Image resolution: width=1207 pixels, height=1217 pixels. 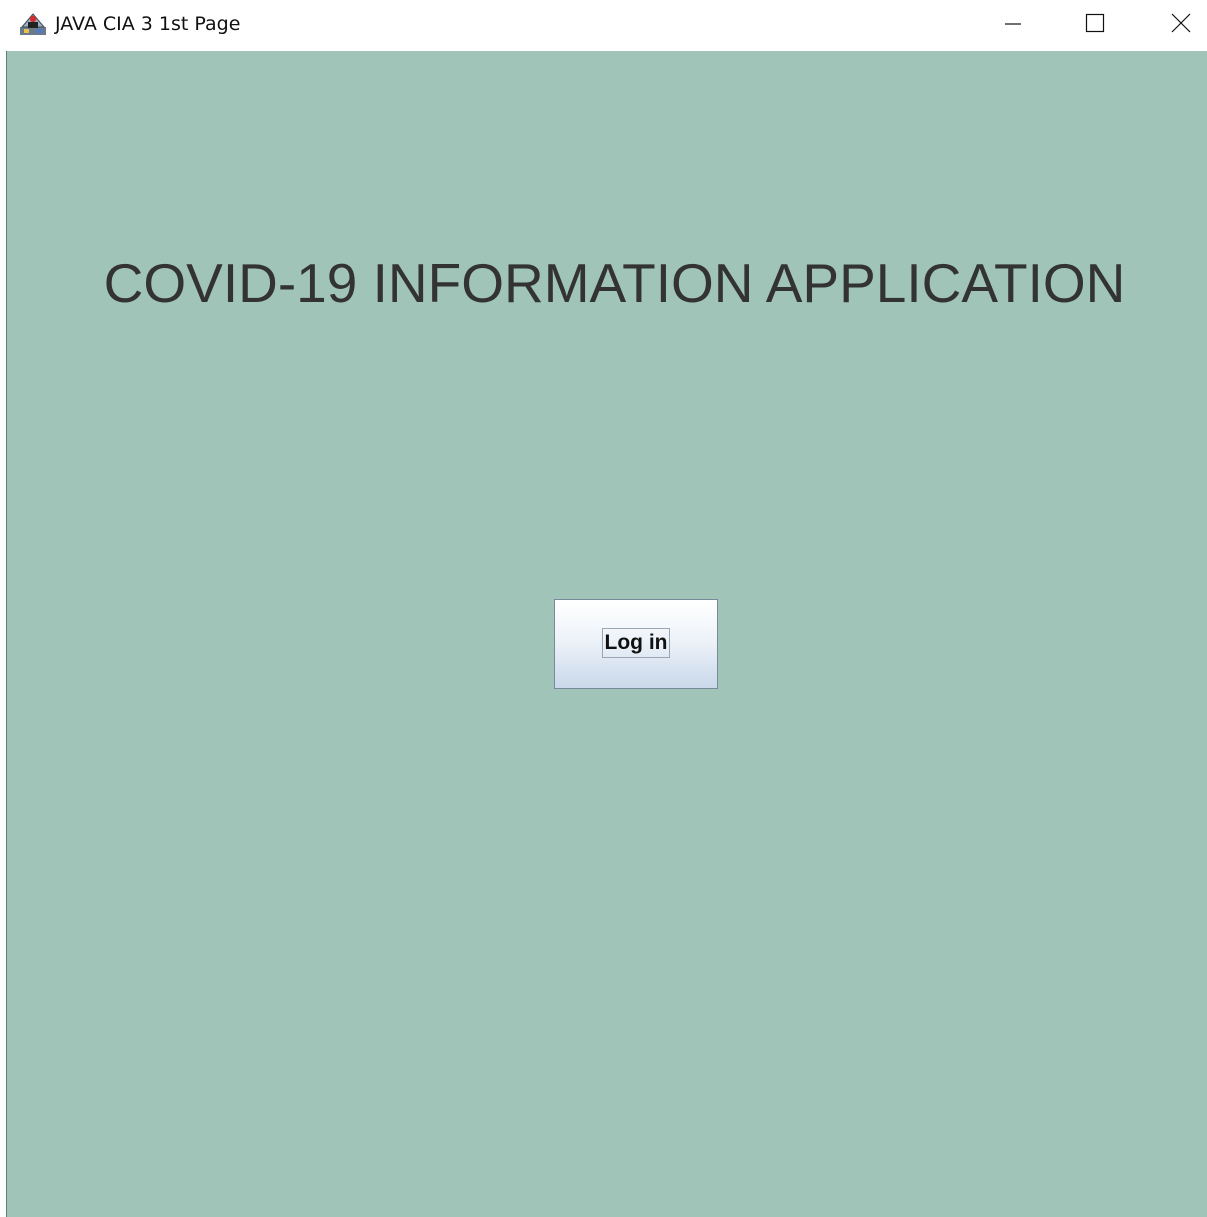 I want to click on minimize-button, so click(x=1013, y=23).